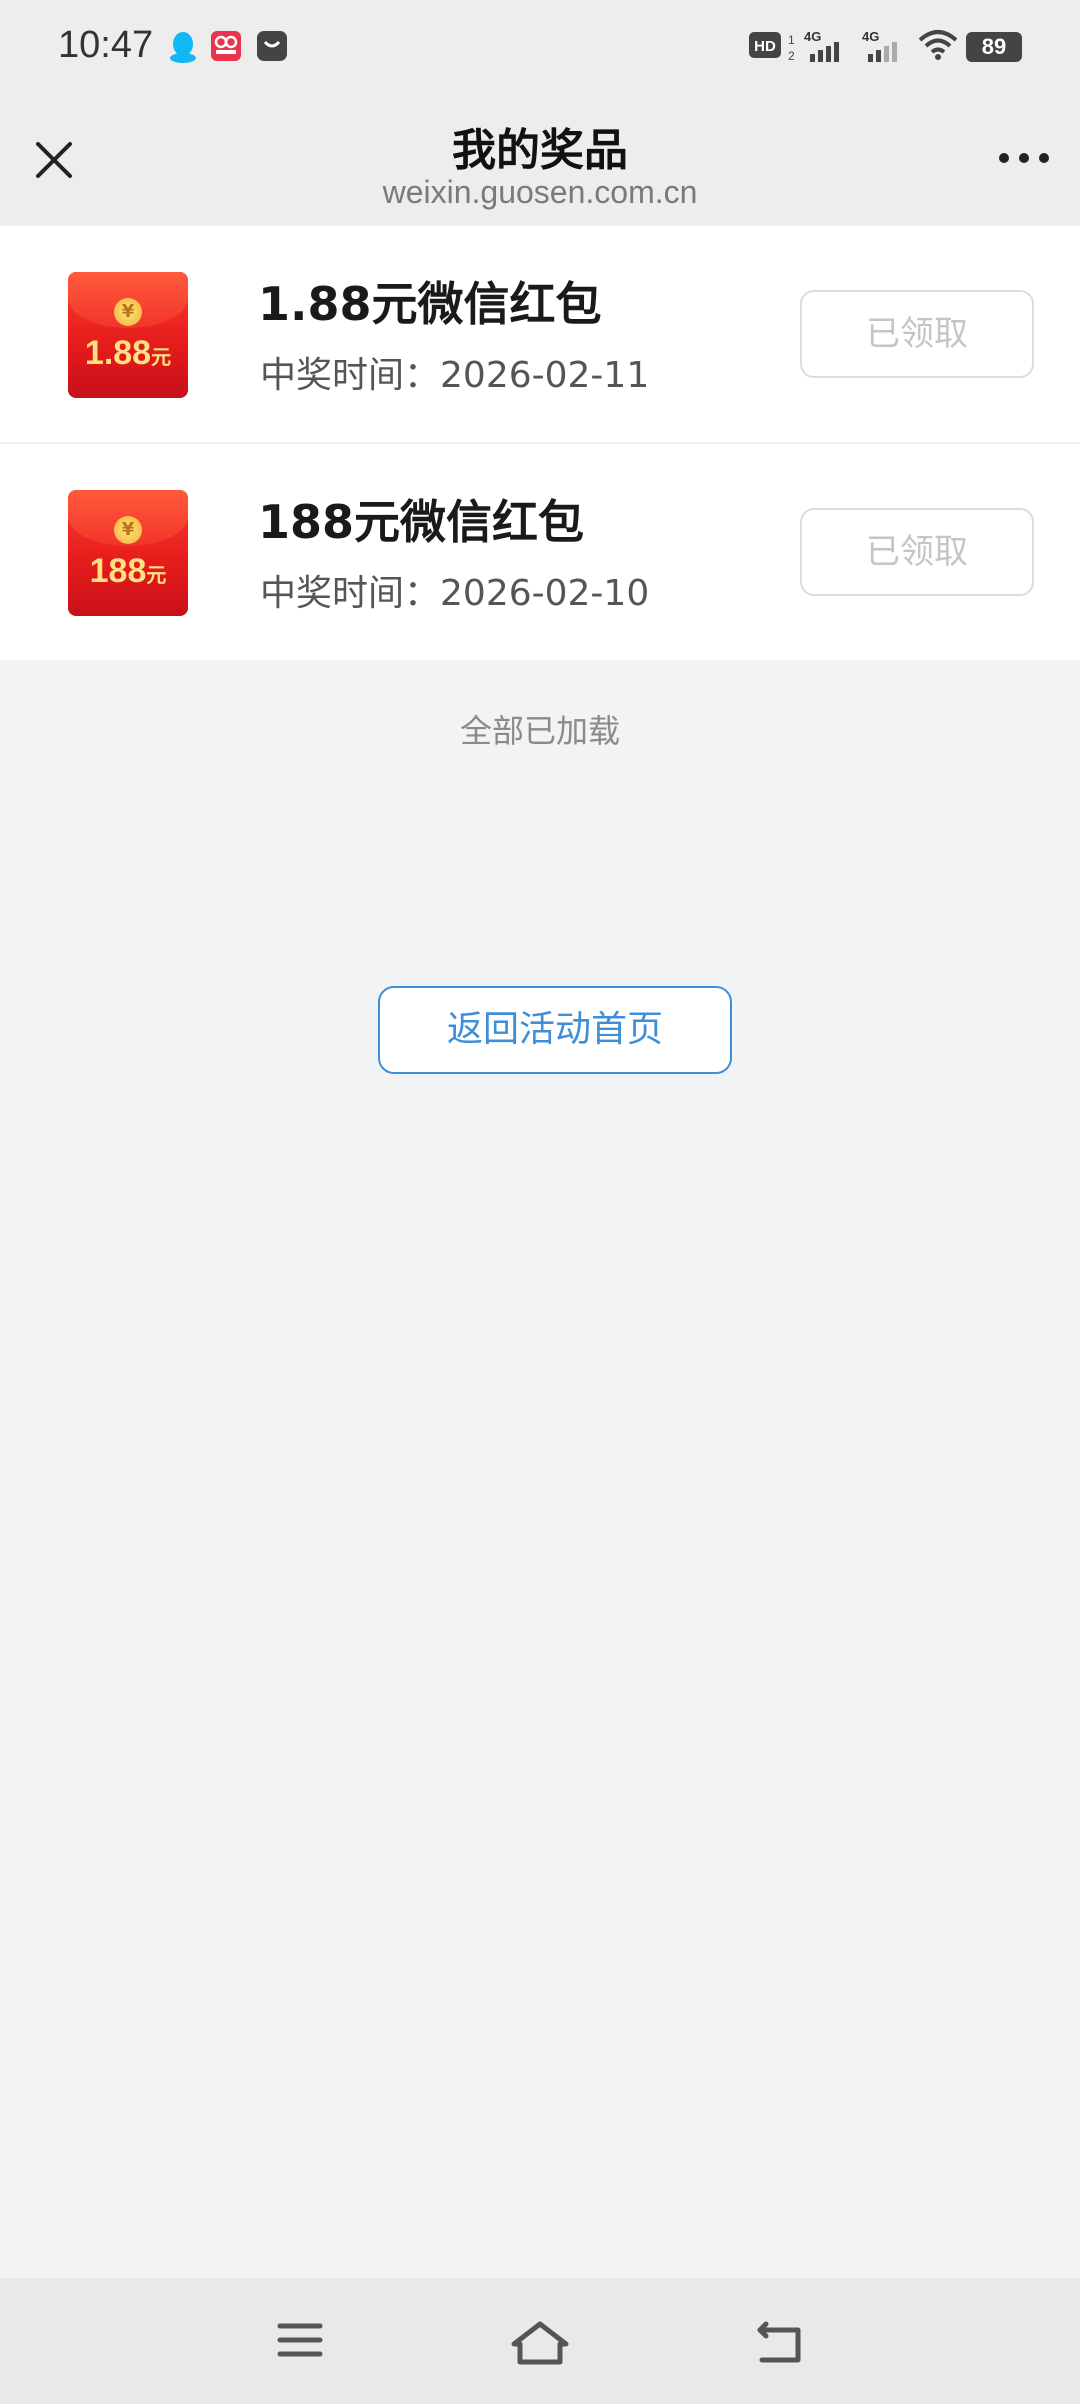 This screenshot has width=1080, height=2404. I want to click on prize-title: 188元微信红包, so click(421, 522).